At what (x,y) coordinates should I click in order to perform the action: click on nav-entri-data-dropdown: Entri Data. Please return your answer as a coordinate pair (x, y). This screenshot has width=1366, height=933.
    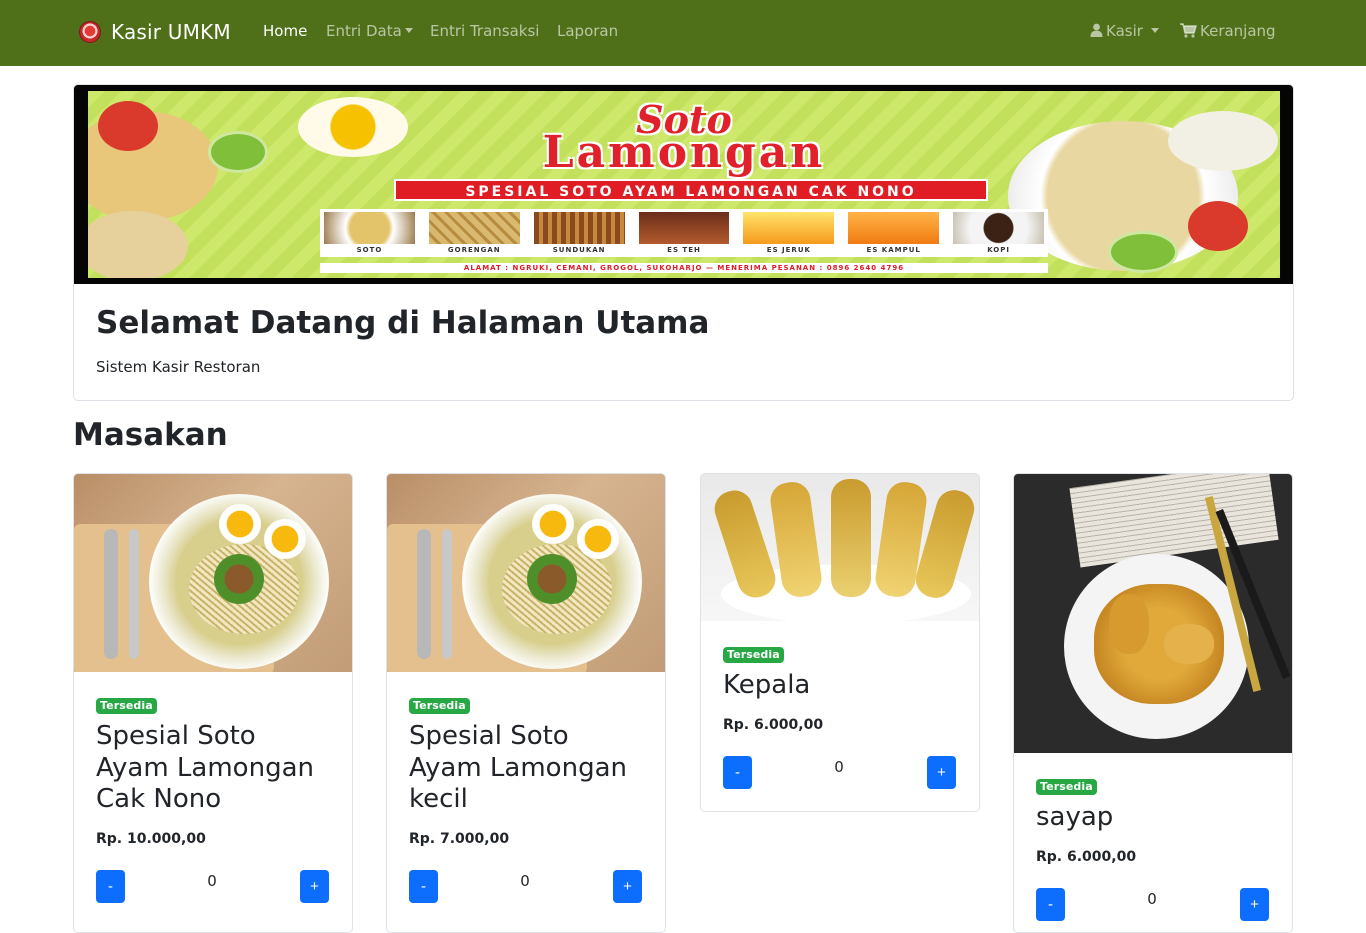
    Looking at the image, I should click on (369, 31).